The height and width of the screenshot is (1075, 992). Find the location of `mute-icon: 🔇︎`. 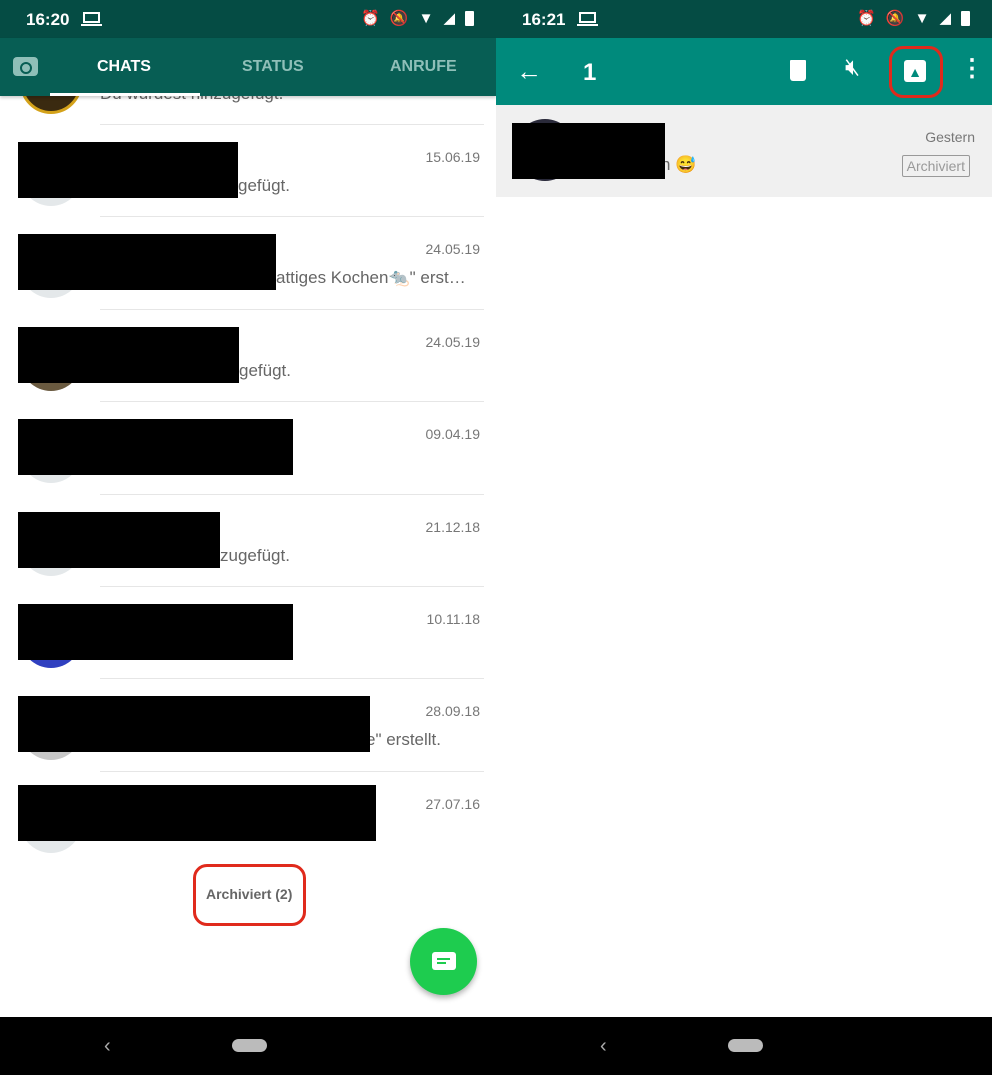

mute-icon: 🔇︎ is located at coordinates (852, 68).